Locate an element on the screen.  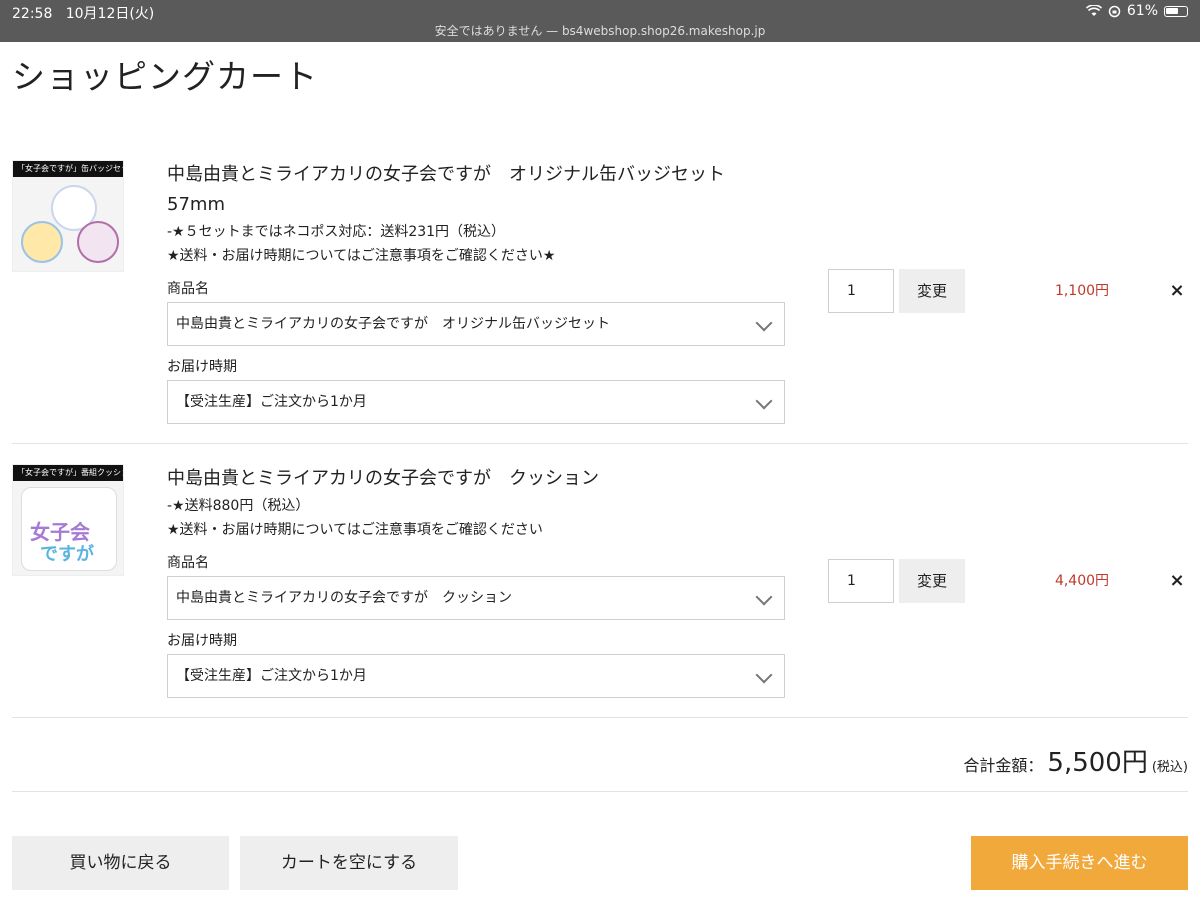
status-indicators: 61% is located at coordinates (1136, 11).